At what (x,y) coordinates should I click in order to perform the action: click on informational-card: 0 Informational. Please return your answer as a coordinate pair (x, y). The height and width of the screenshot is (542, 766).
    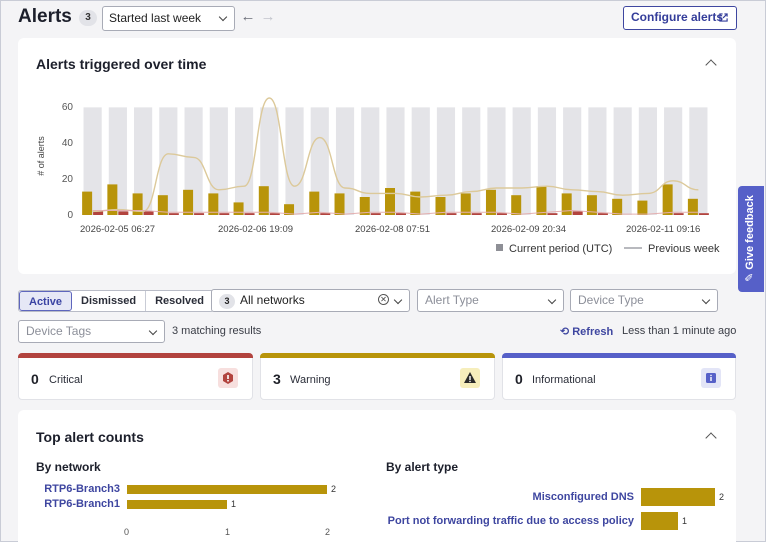
    Looking at the image, I should click on (619, 376).